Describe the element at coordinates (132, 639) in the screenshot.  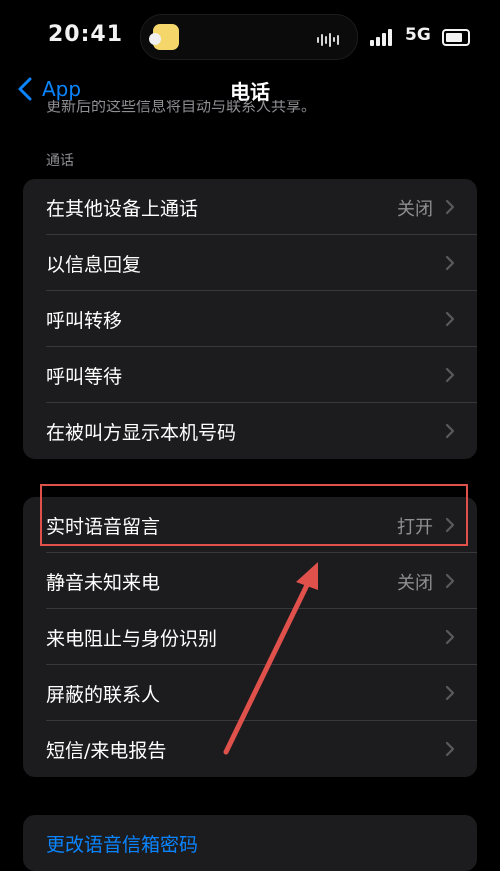
I see `row-label: 来电阻止与身份识别` at that location.